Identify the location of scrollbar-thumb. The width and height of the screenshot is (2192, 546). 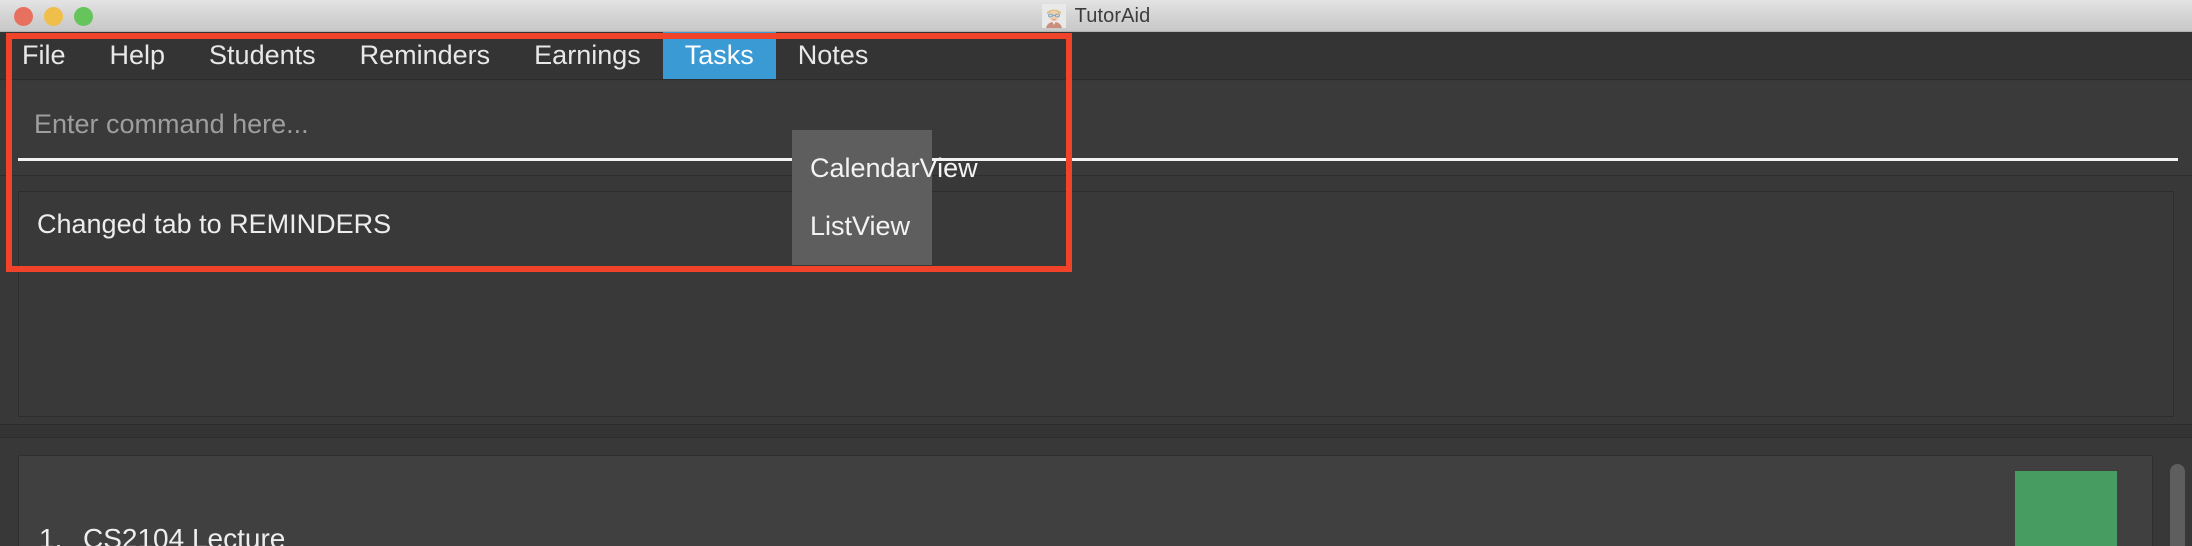
(2177, 505).